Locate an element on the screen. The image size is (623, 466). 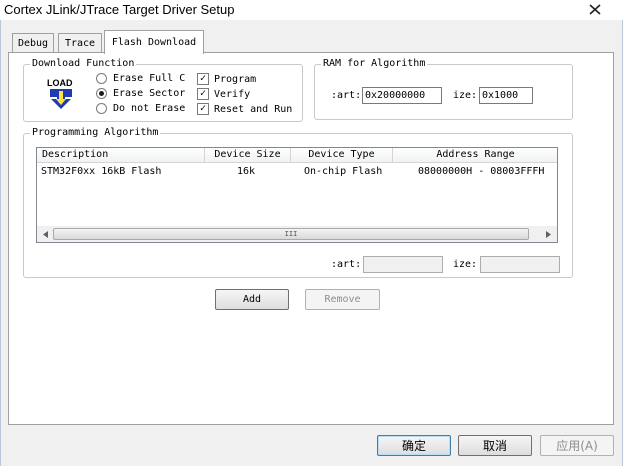
cancel-button-label: 取消 is located at coordinates (494, 446).